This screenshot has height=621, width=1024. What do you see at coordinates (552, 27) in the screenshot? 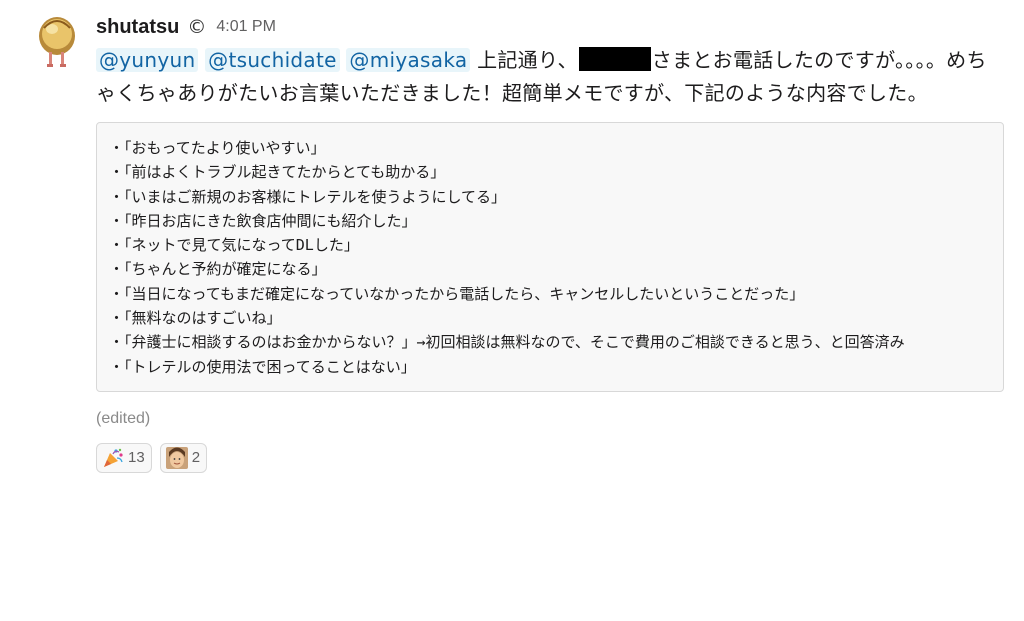
I see `message-header: shutatsu © 4:01 PM` at bounding box center [552, 27].